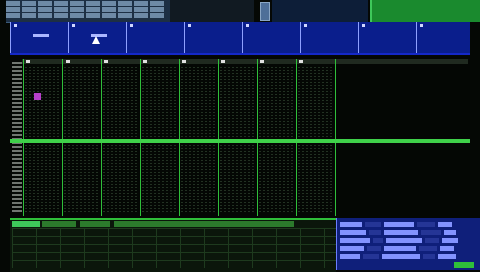 The height and width of the screenshot is (272, 480). Describe the element at coordinates (37, 96) in the screenshot. I see `note-block` at that location.